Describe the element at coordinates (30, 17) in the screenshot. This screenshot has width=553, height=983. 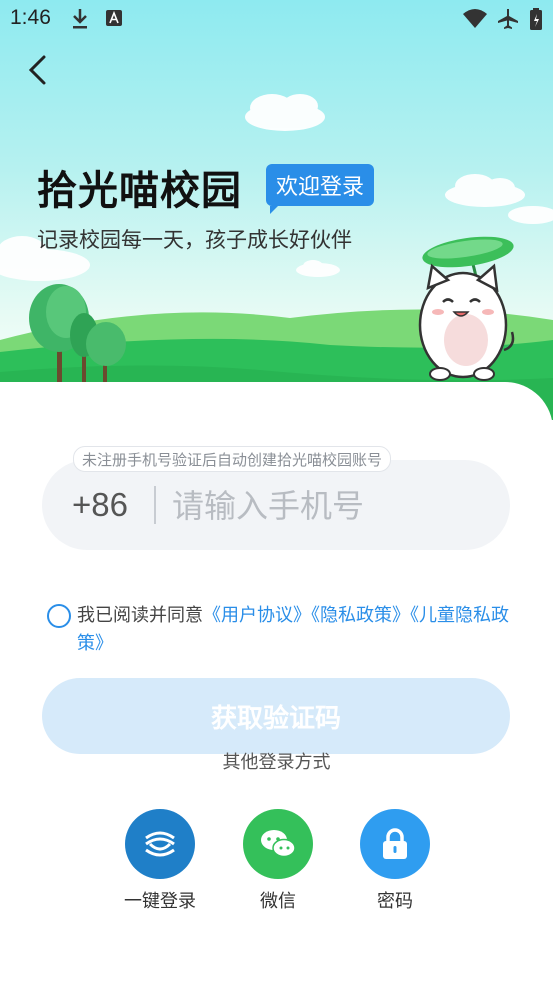
I see `status-time: 1:46` at that location.